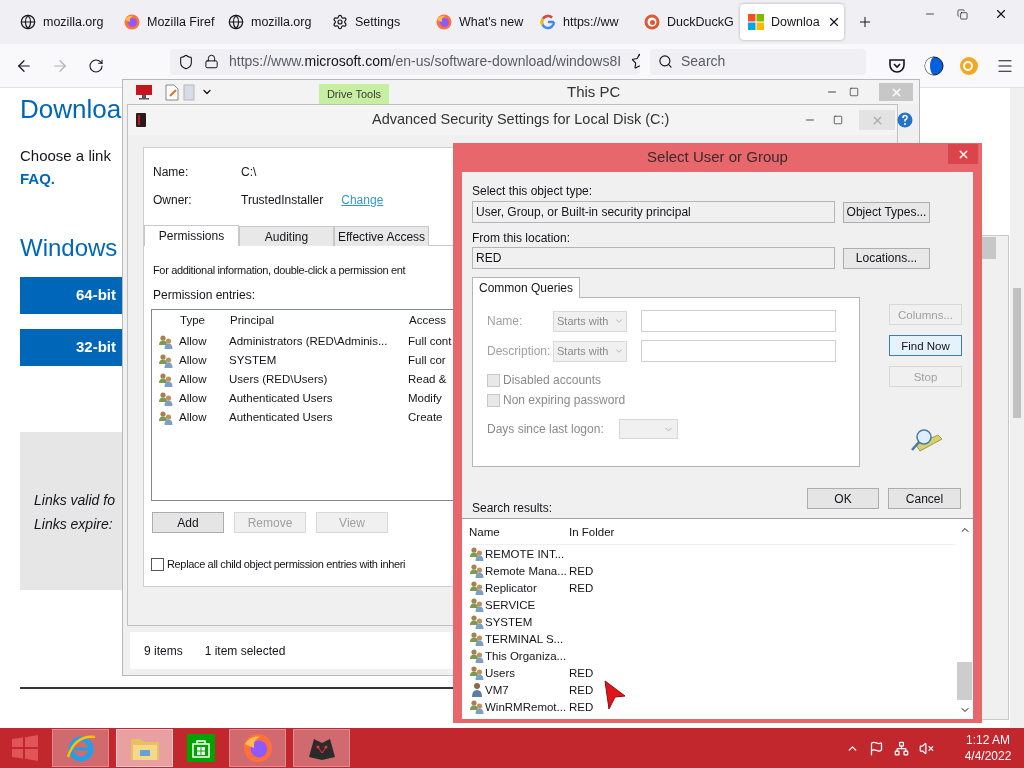 This screenshot has width=1024, height=768. What do you see at coordinates (926, 748) in the screenshot?
I see `muted-speaker-icon` at bounding box center [926, 748].